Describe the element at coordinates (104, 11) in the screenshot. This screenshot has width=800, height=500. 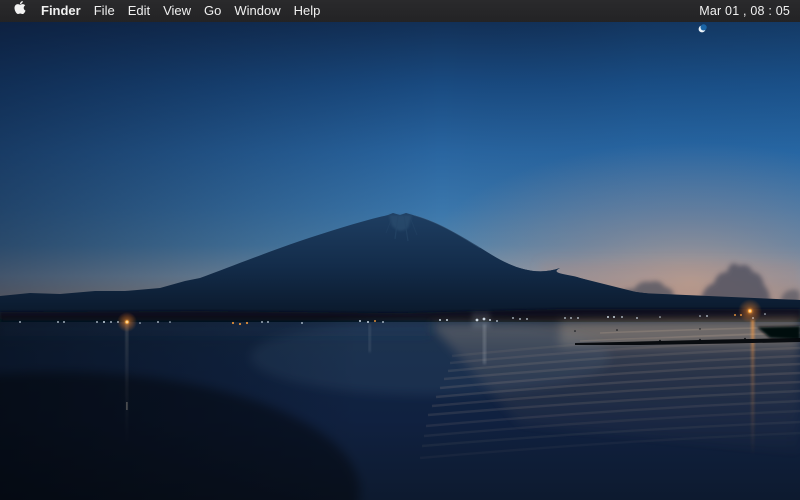
I see `menu-file: File` at that location.